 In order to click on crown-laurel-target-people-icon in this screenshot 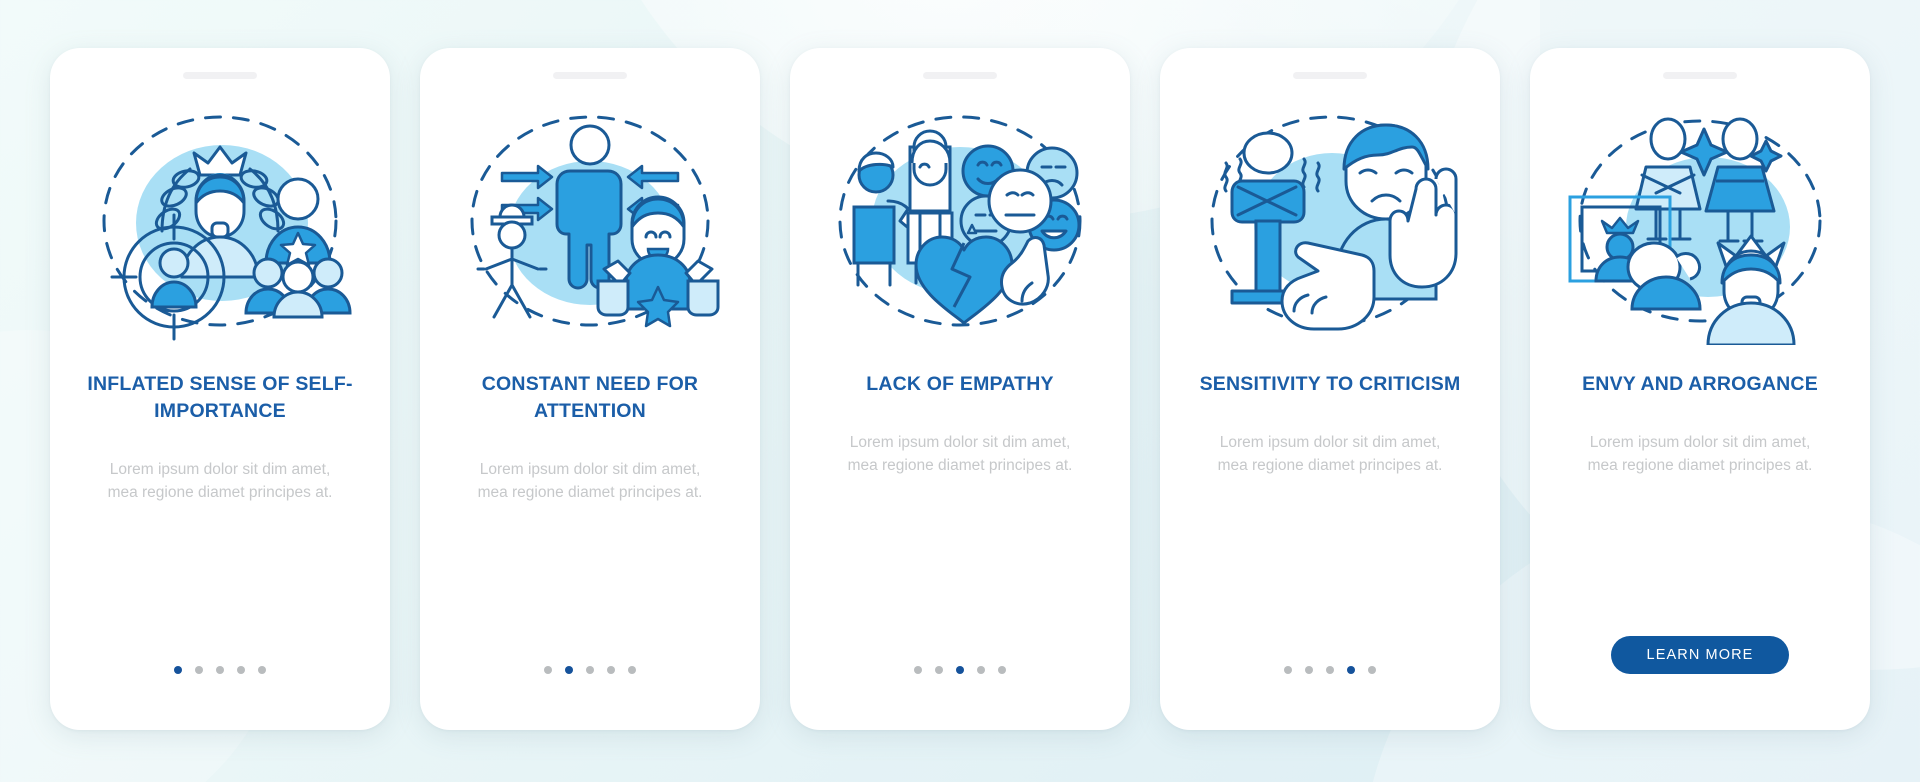, I will do `click(220, 223)`.